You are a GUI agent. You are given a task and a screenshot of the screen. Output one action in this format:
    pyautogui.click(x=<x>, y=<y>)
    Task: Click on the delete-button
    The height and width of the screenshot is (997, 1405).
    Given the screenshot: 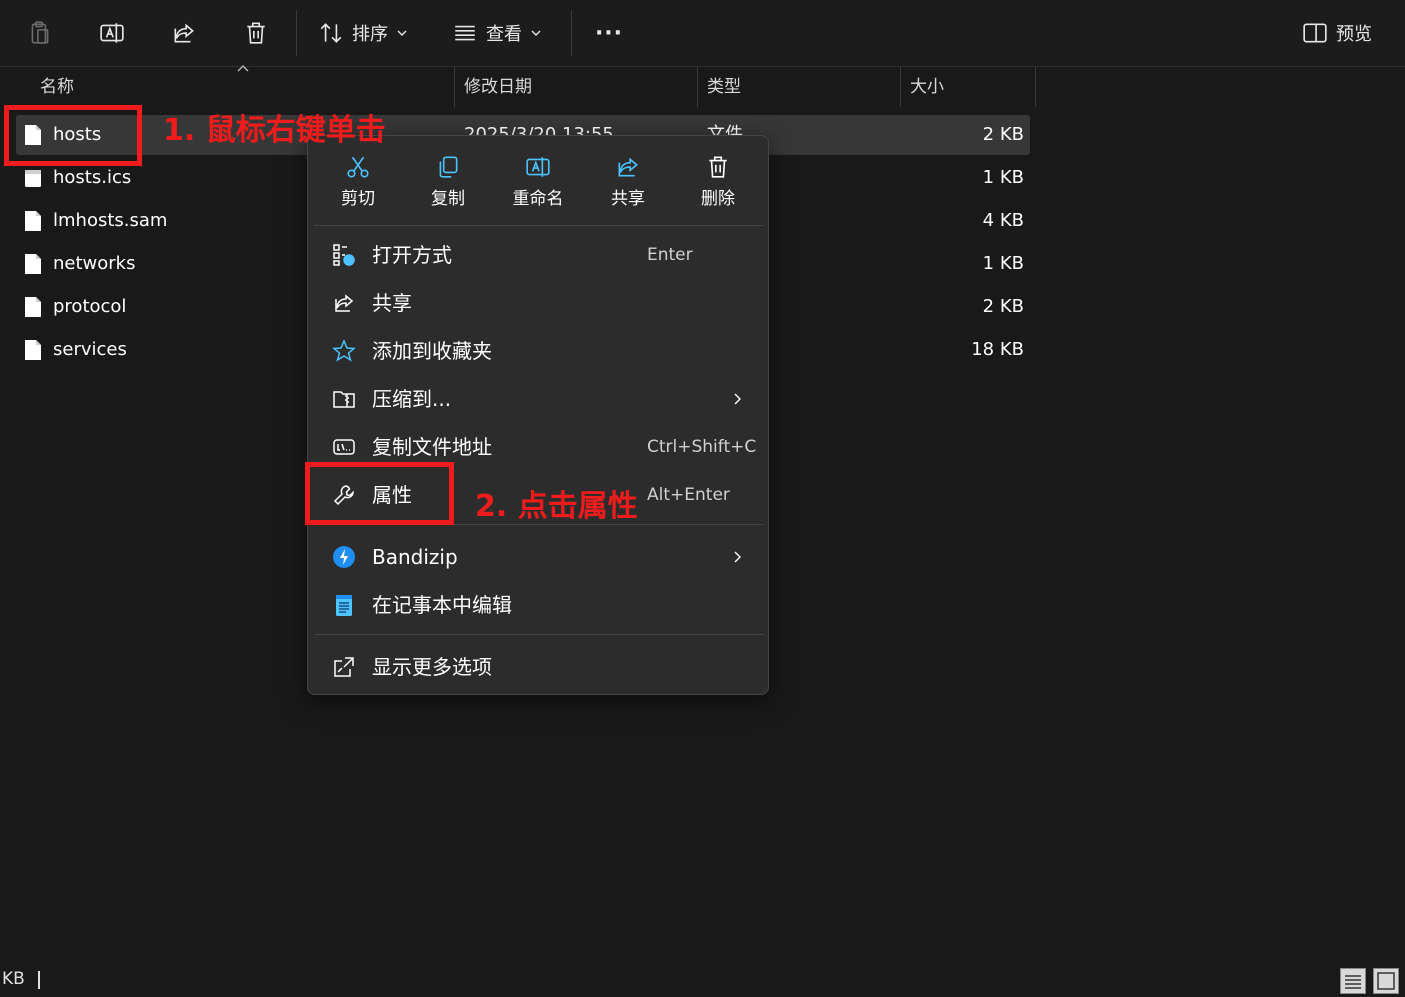 What is the action you would take?
    pyautogui.click(x=256, y=33)
    